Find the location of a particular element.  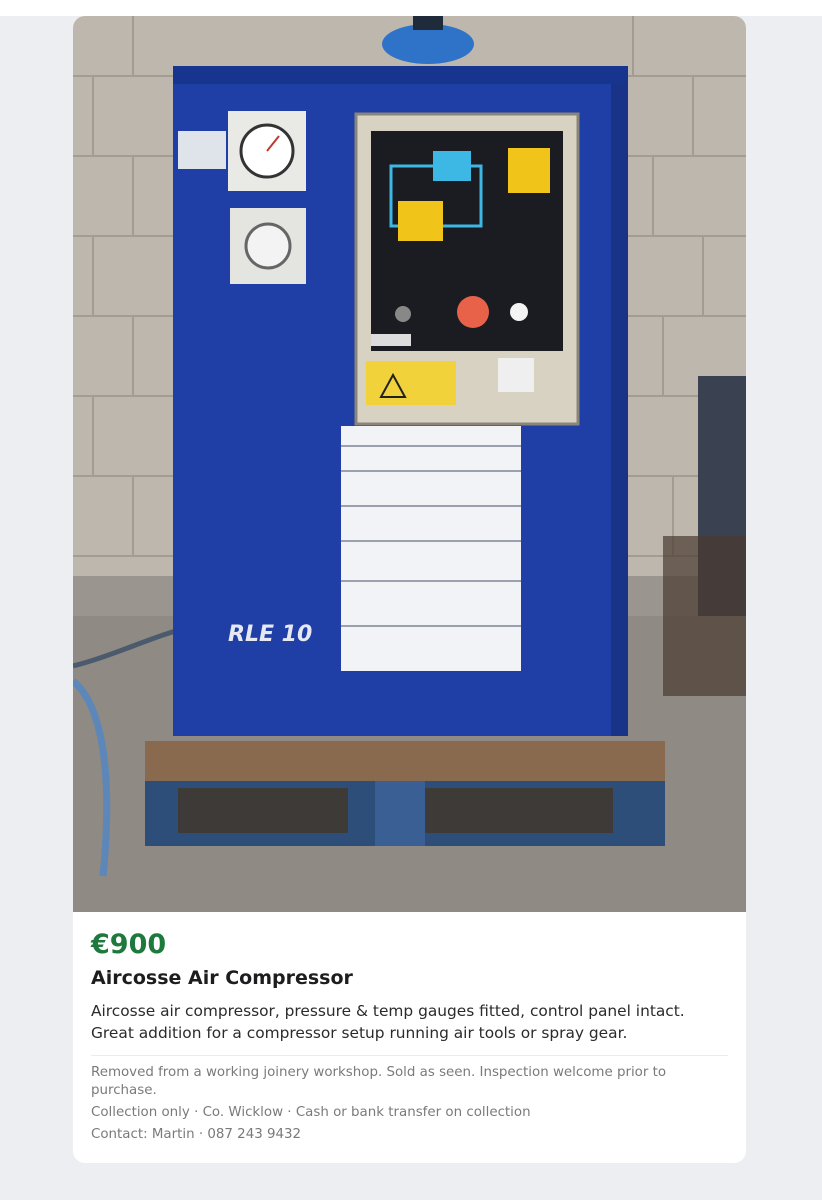

listing-contact: Contact: Martin · 087 243 9432 is located at coordinates (409, 1135).